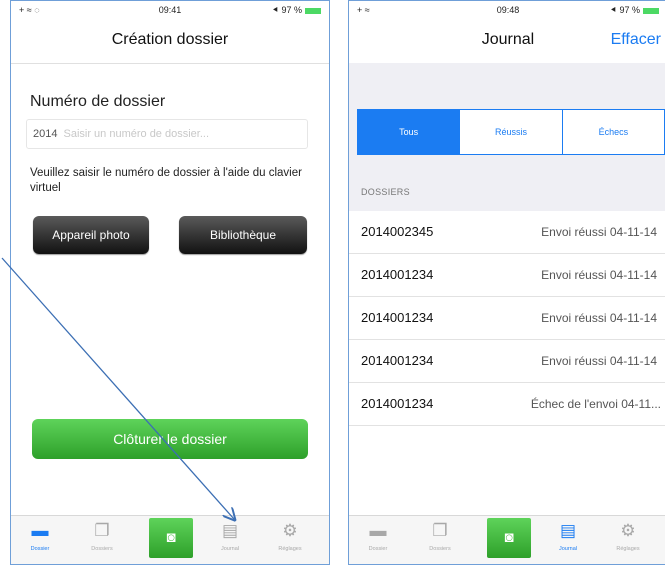 This screenshot has height=567, width=665. What do you see at coordinates (397, 231) in the screenshot?
I see `dossier-id: 2014002345` at bounding box center [397, 231].